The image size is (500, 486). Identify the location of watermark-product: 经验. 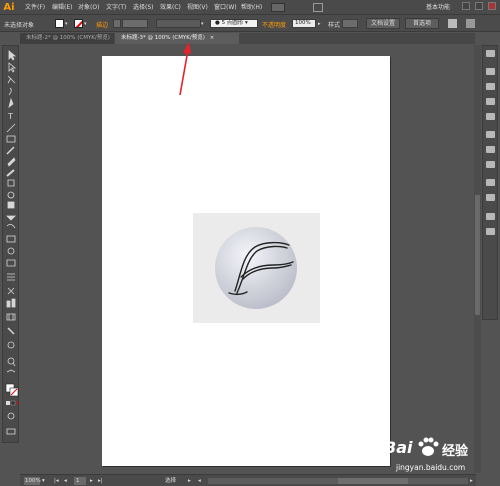
(455, 451).